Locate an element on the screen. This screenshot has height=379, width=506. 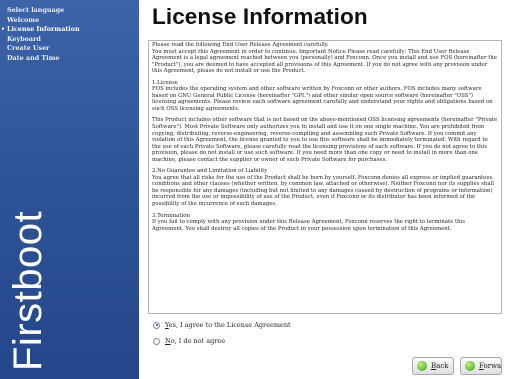
back-arrow-icon is located at coordinates (422, 366).